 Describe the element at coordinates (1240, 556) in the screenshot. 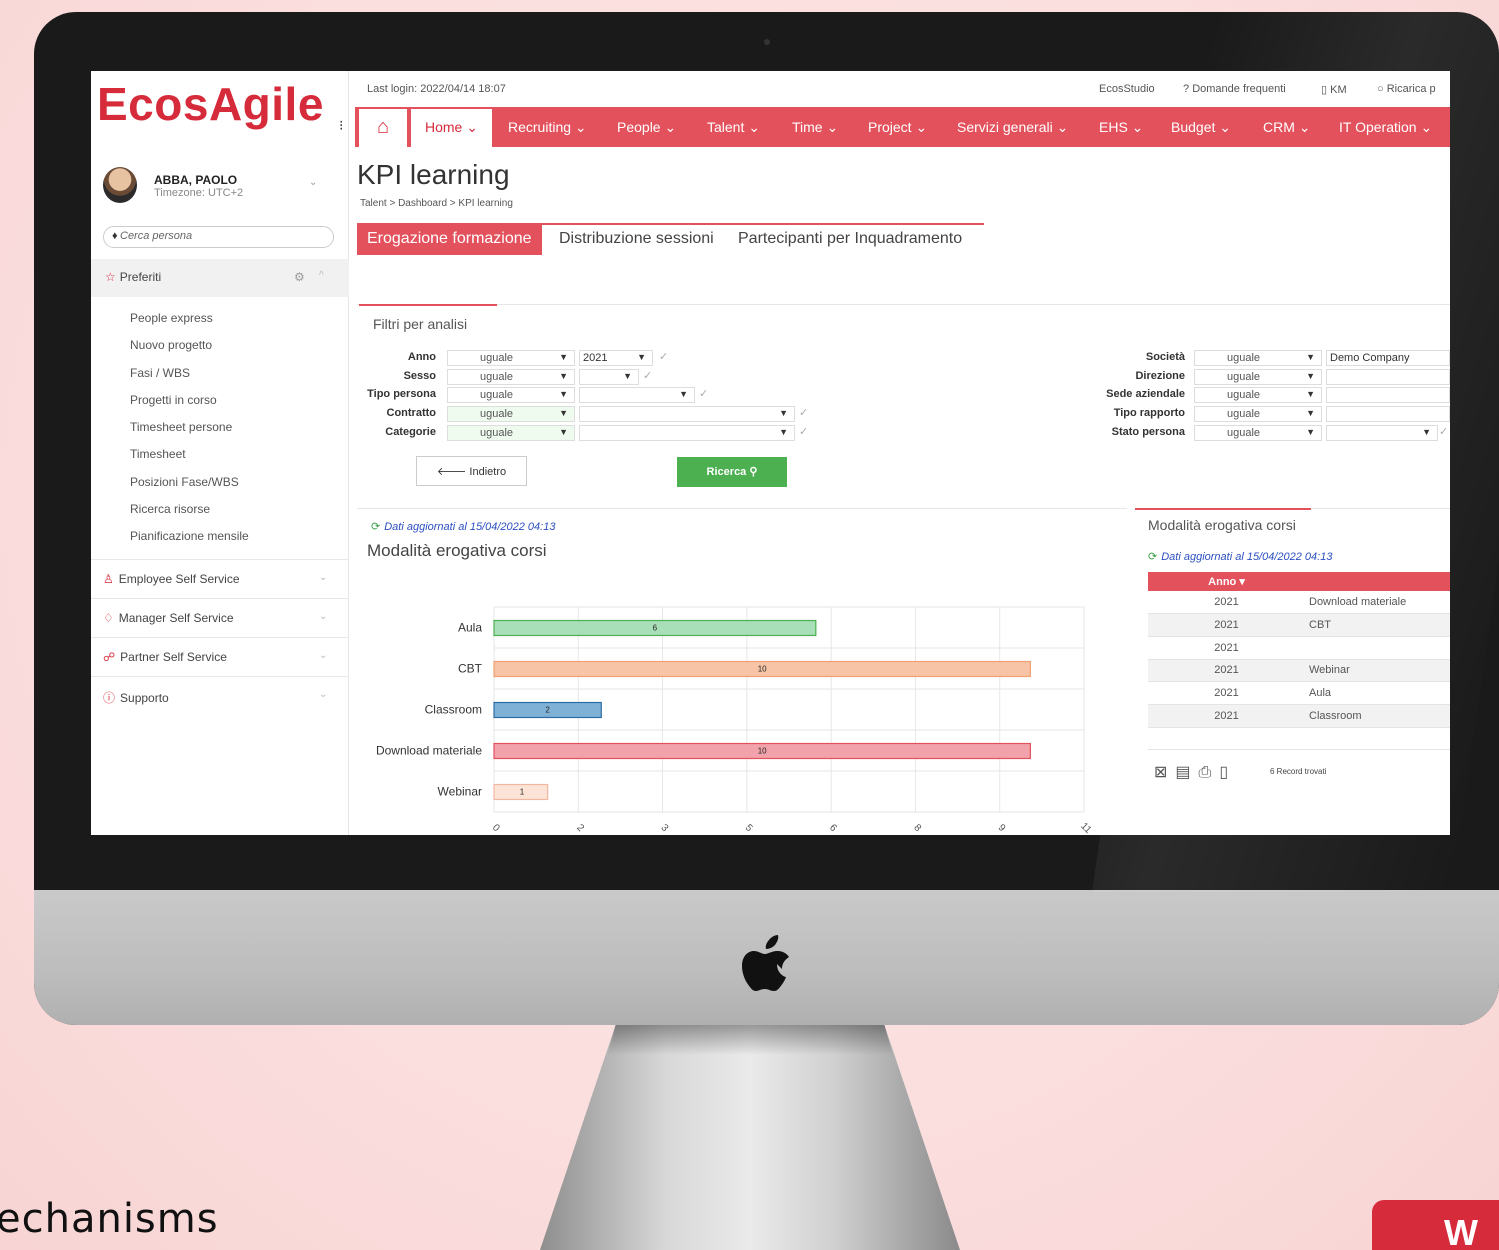

I see `data-updated-note: ⟳ Dati aggiornati al 15/04/2022 04:13` at that location.